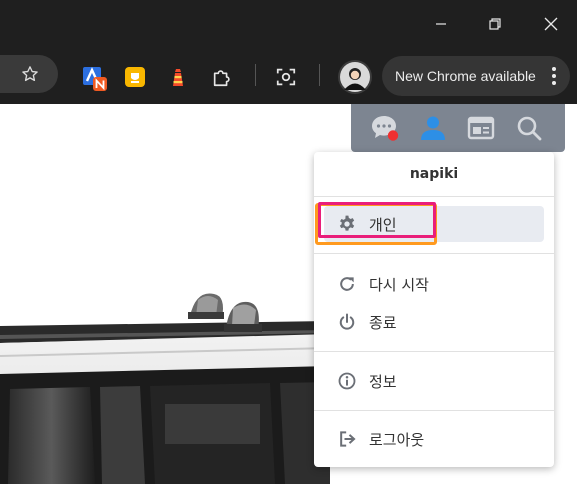 Image resolution: width=577 pixels, height=484 pixels. I want to click on menu-item-info: 정보, so click(434, 381).